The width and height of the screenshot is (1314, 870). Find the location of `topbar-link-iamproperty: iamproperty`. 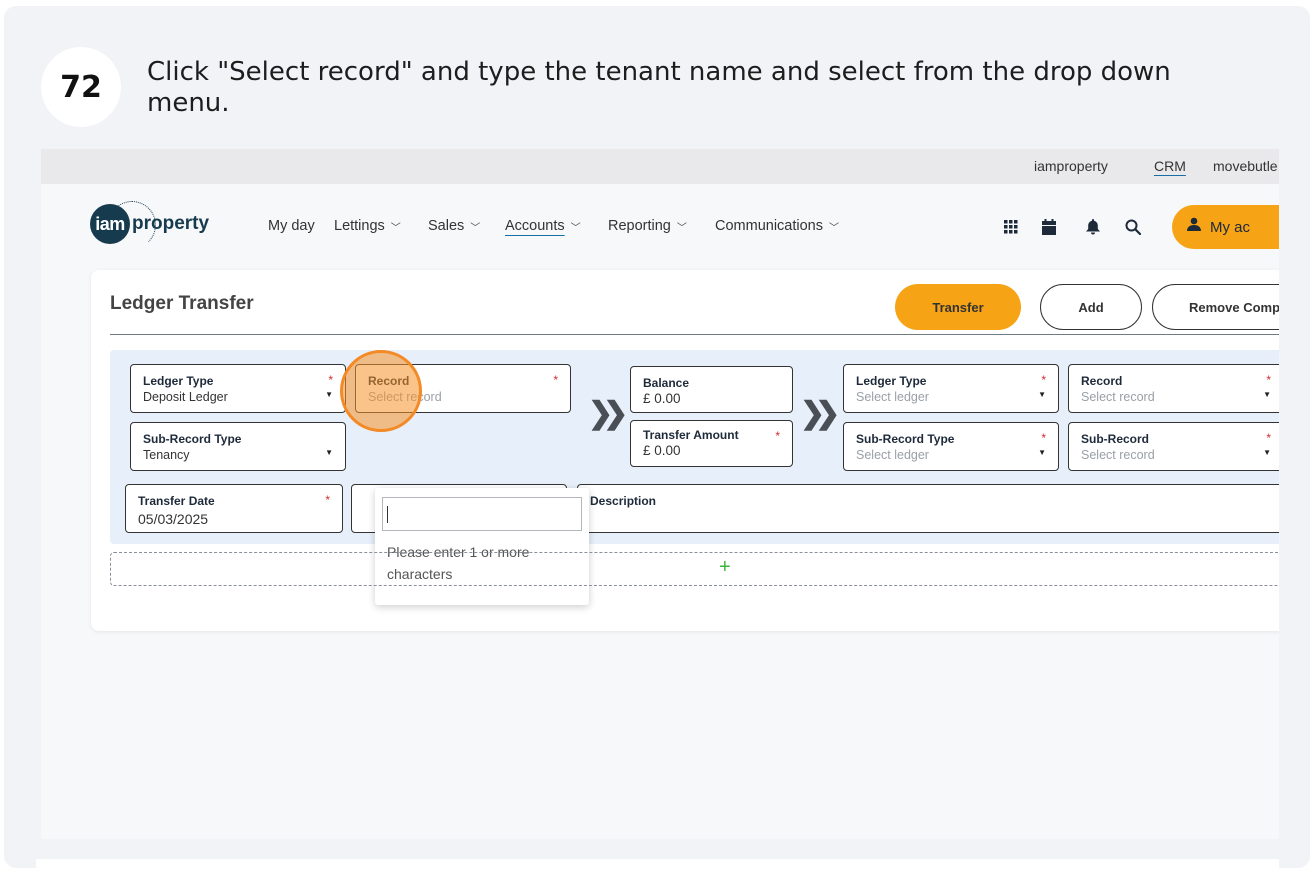

topbar-link-iamproperty: iamproperty is located at coordinates (1071, 166).